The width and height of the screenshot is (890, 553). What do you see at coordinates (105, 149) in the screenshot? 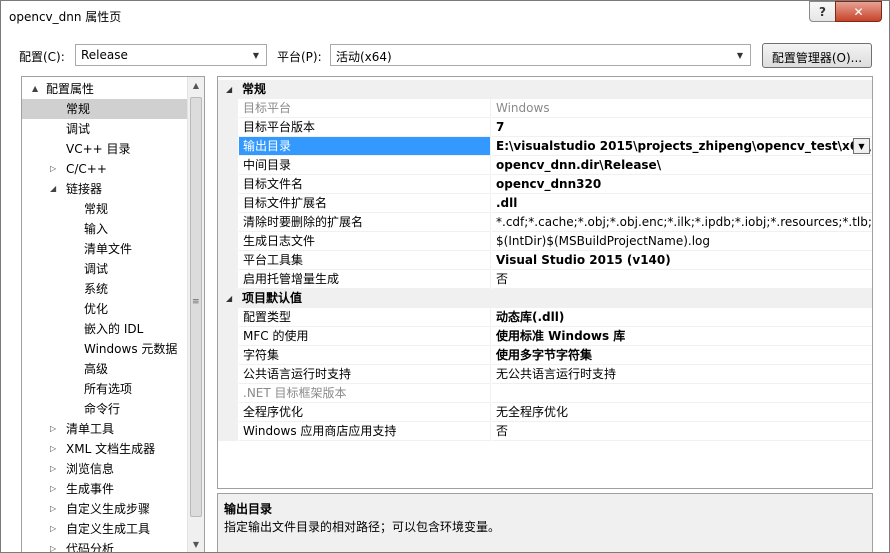
I see `tree-item: VC++ 目录` at bounding box center [105, 149].